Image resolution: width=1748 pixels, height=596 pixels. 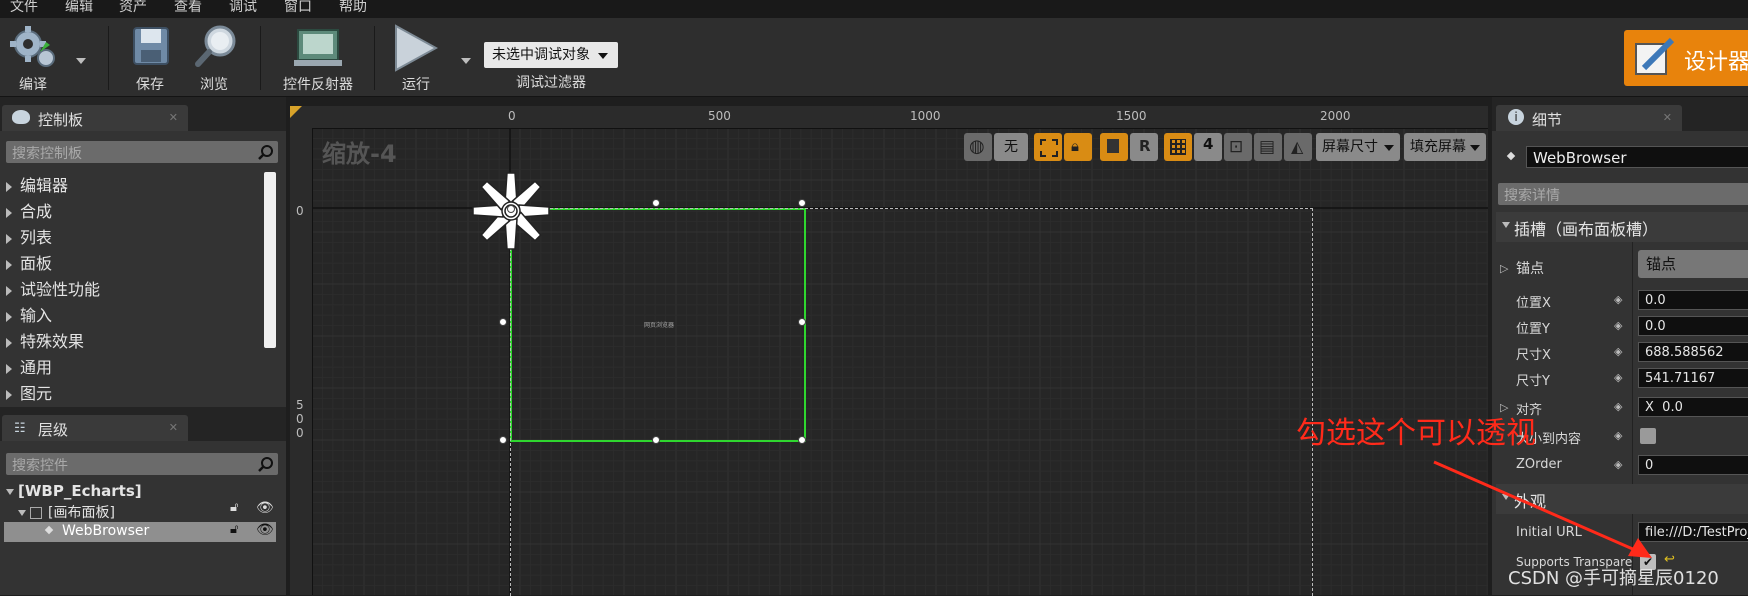 What do you see at coordinates (26, 366) in the screenshot?
I see `palette-item: 通用` at bounding box center [26, 366].